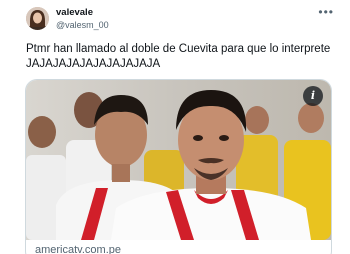 This screenshot has width=350, height=254. I want to click on author-handle: @valesm_00, so click(82, 25).